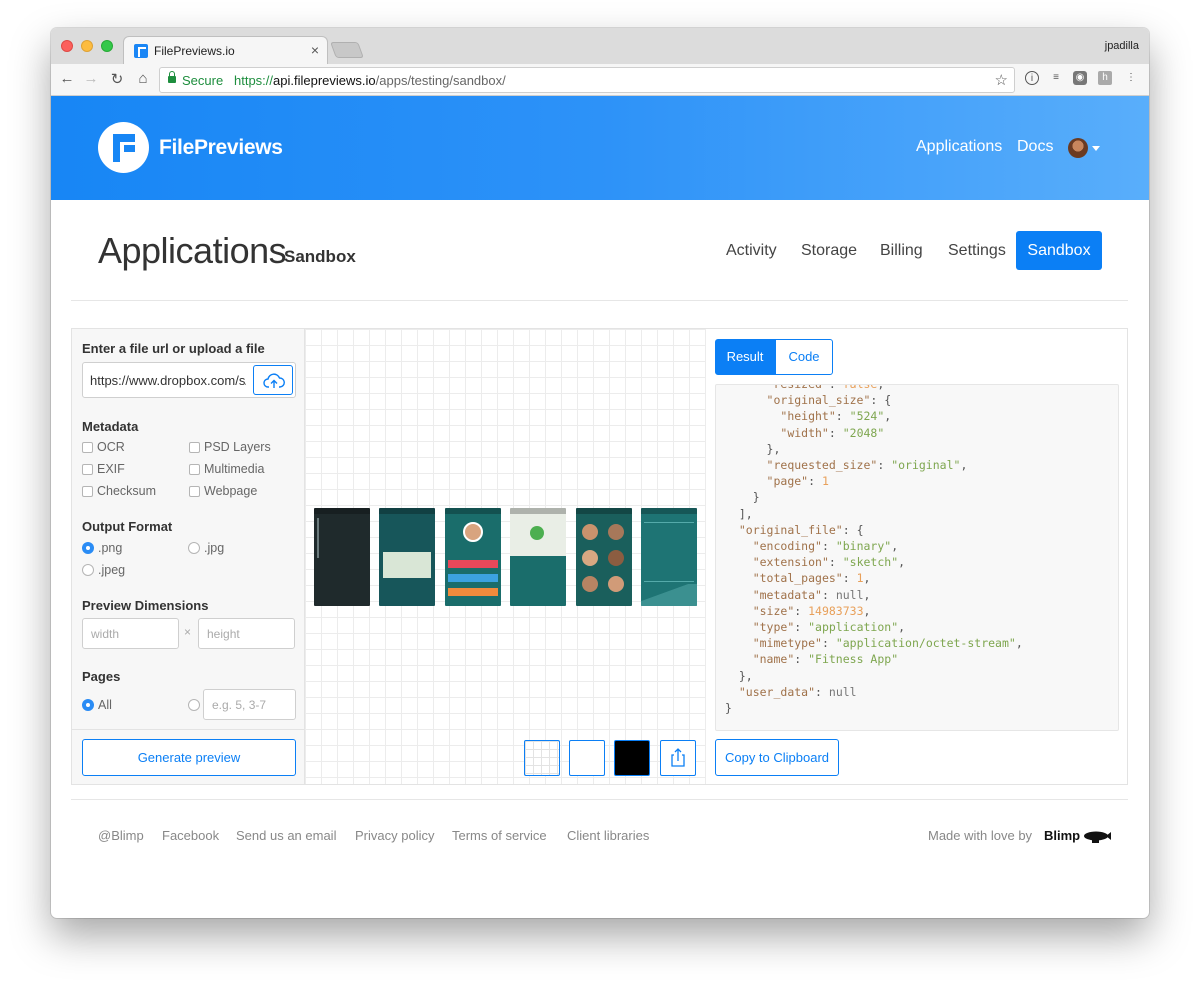 This screenshot has height=991, width=1200. I want to click on upload-button, so click(273, 380).